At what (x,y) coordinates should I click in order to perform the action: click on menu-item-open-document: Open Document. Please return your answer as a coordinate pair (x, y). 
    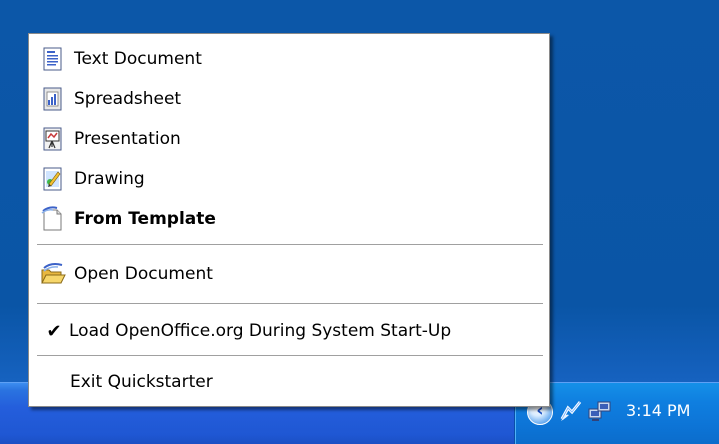
    Looking at the image, I should click on (289, 274).